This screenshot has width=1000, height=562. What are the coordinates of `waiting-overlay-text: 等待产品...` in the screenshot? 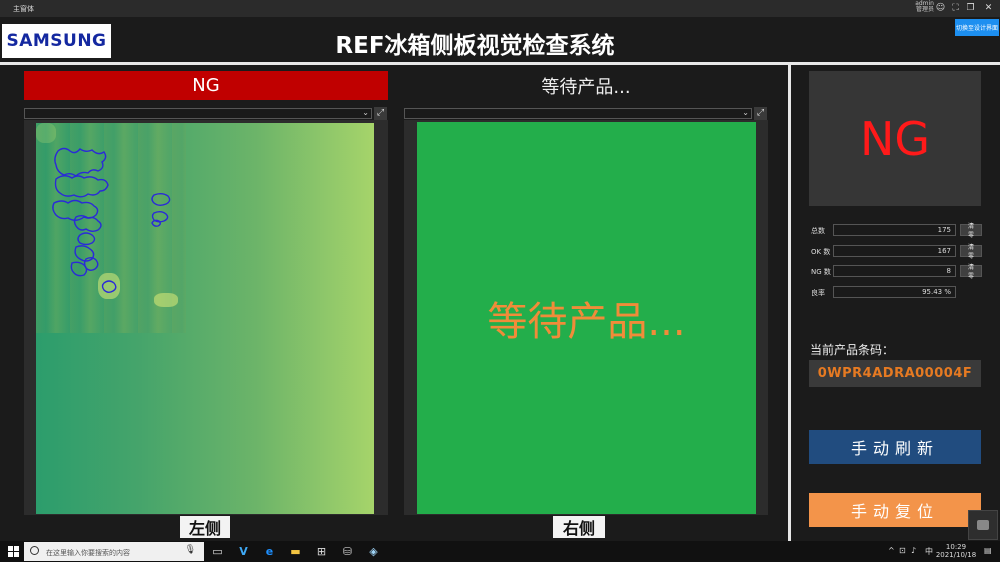 It's located at (586, 322).